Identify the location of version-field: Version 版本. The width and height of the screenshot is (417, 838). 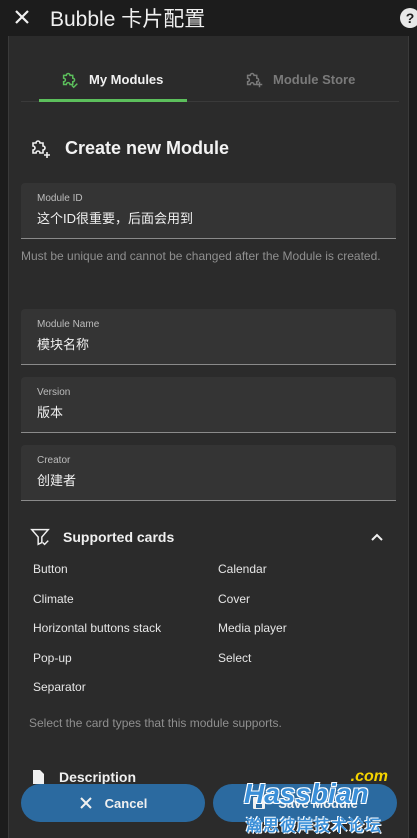
(208, 405).